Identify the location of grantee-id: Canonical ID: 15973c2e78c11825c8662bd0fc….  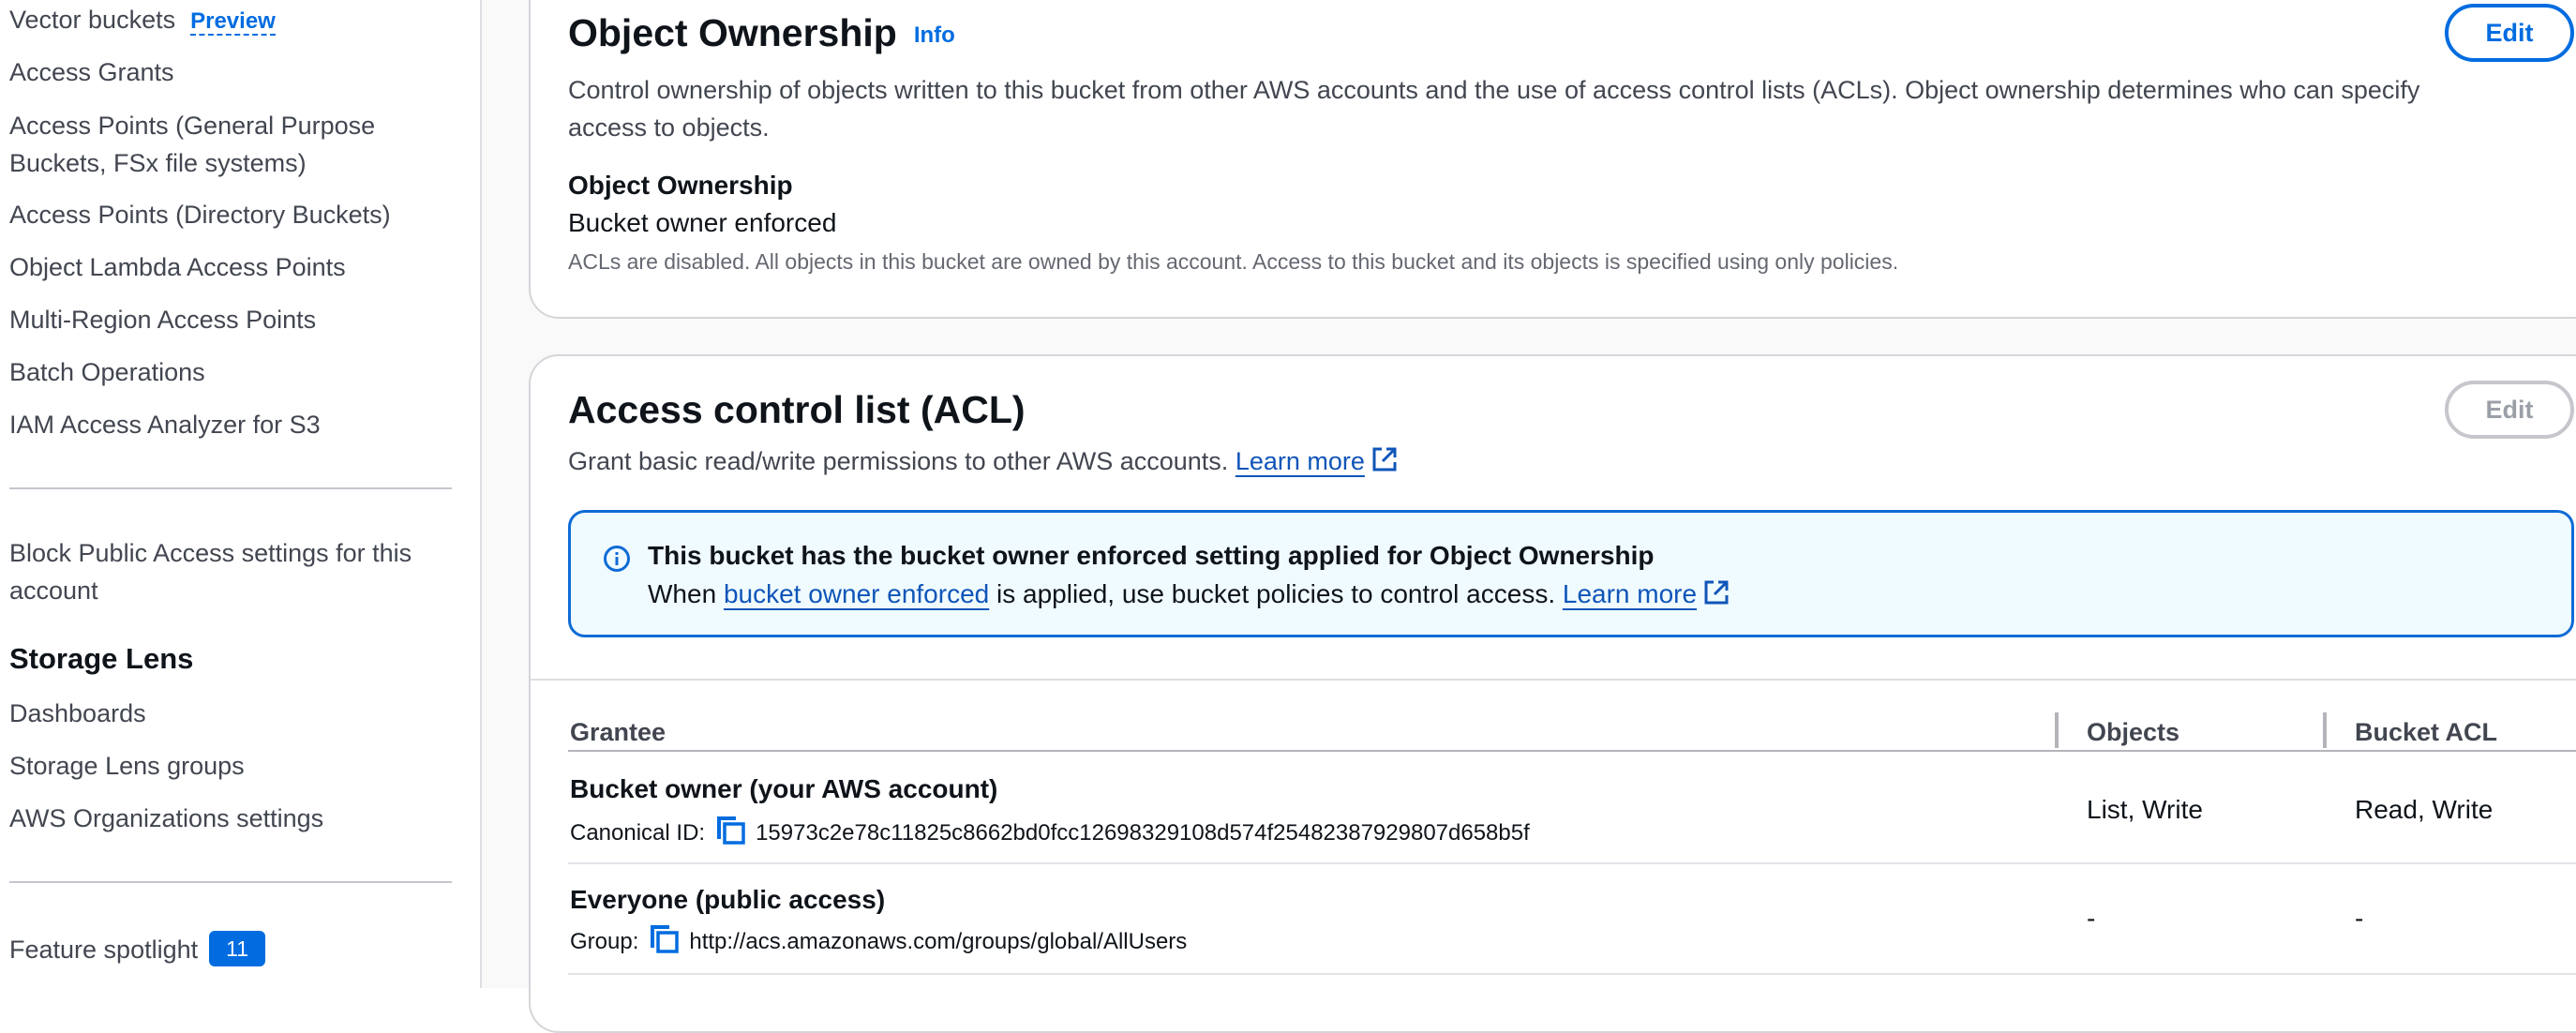
(1050, 833).